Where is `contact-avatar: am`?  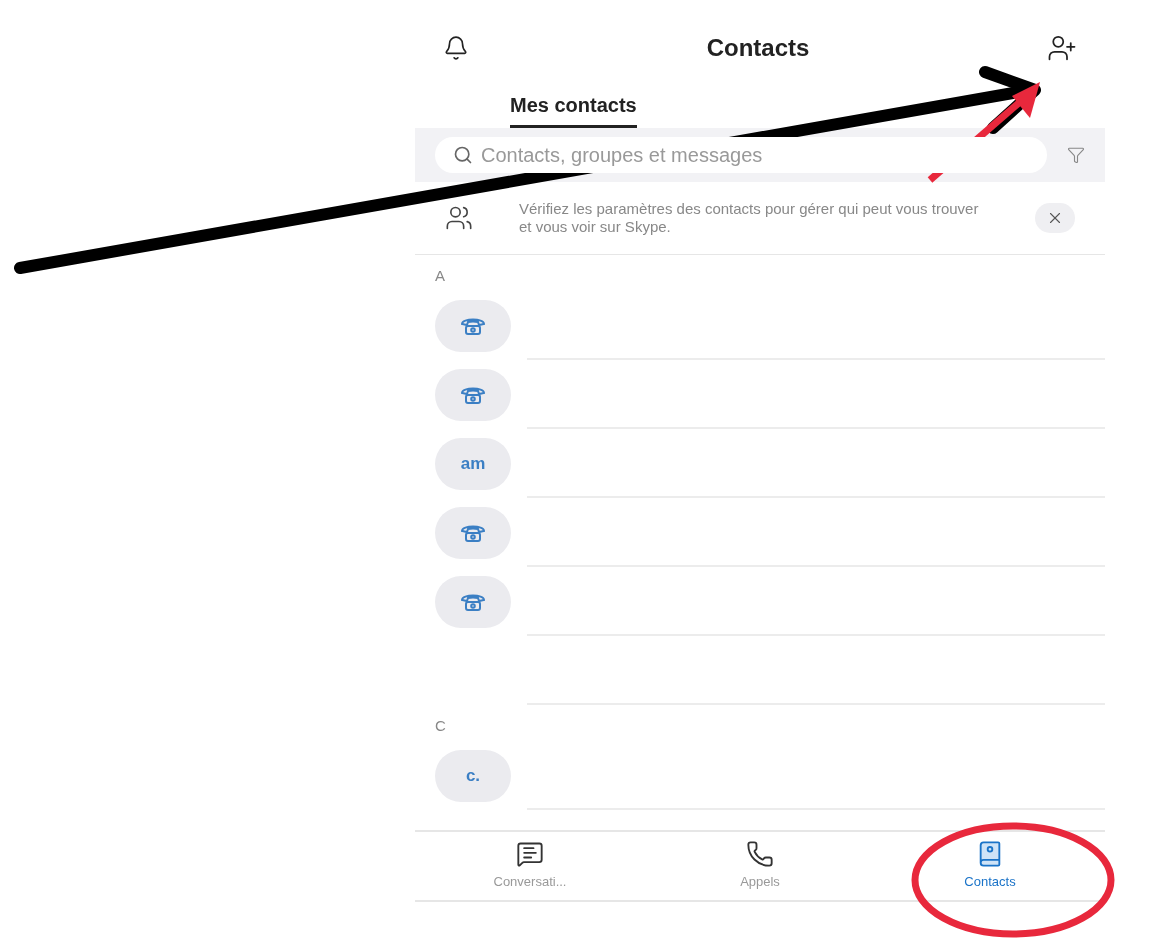 contact-avatar: am is located at coordinates (473, 463).